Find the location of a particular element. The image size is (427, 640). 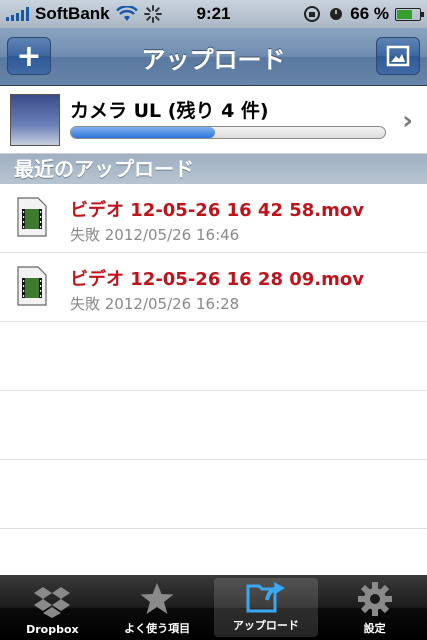

upload-status: 失敗 2012/05/26 16:28 is located at coordinates (155, 304).